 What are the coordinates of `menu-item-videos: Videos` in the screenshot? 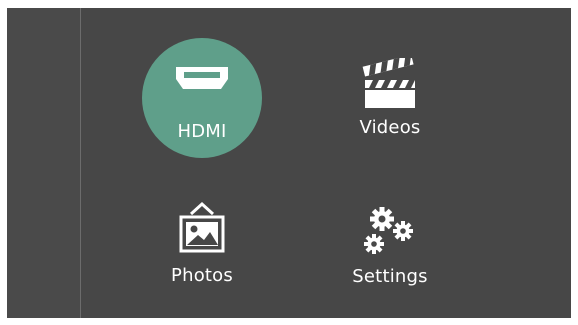 It's located at (390, 98).